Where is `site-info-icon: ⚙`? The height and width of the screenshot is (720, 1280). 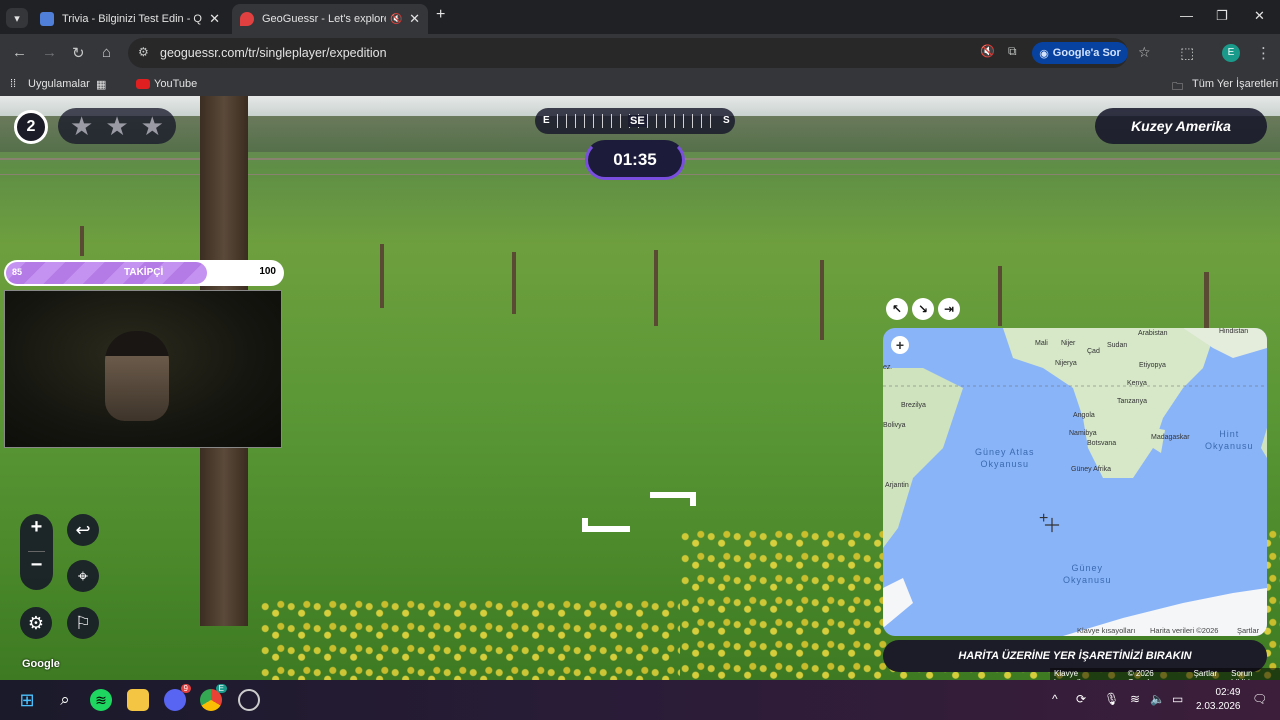
site-info-icon: ⚙ is located at coordinates (143, 52).